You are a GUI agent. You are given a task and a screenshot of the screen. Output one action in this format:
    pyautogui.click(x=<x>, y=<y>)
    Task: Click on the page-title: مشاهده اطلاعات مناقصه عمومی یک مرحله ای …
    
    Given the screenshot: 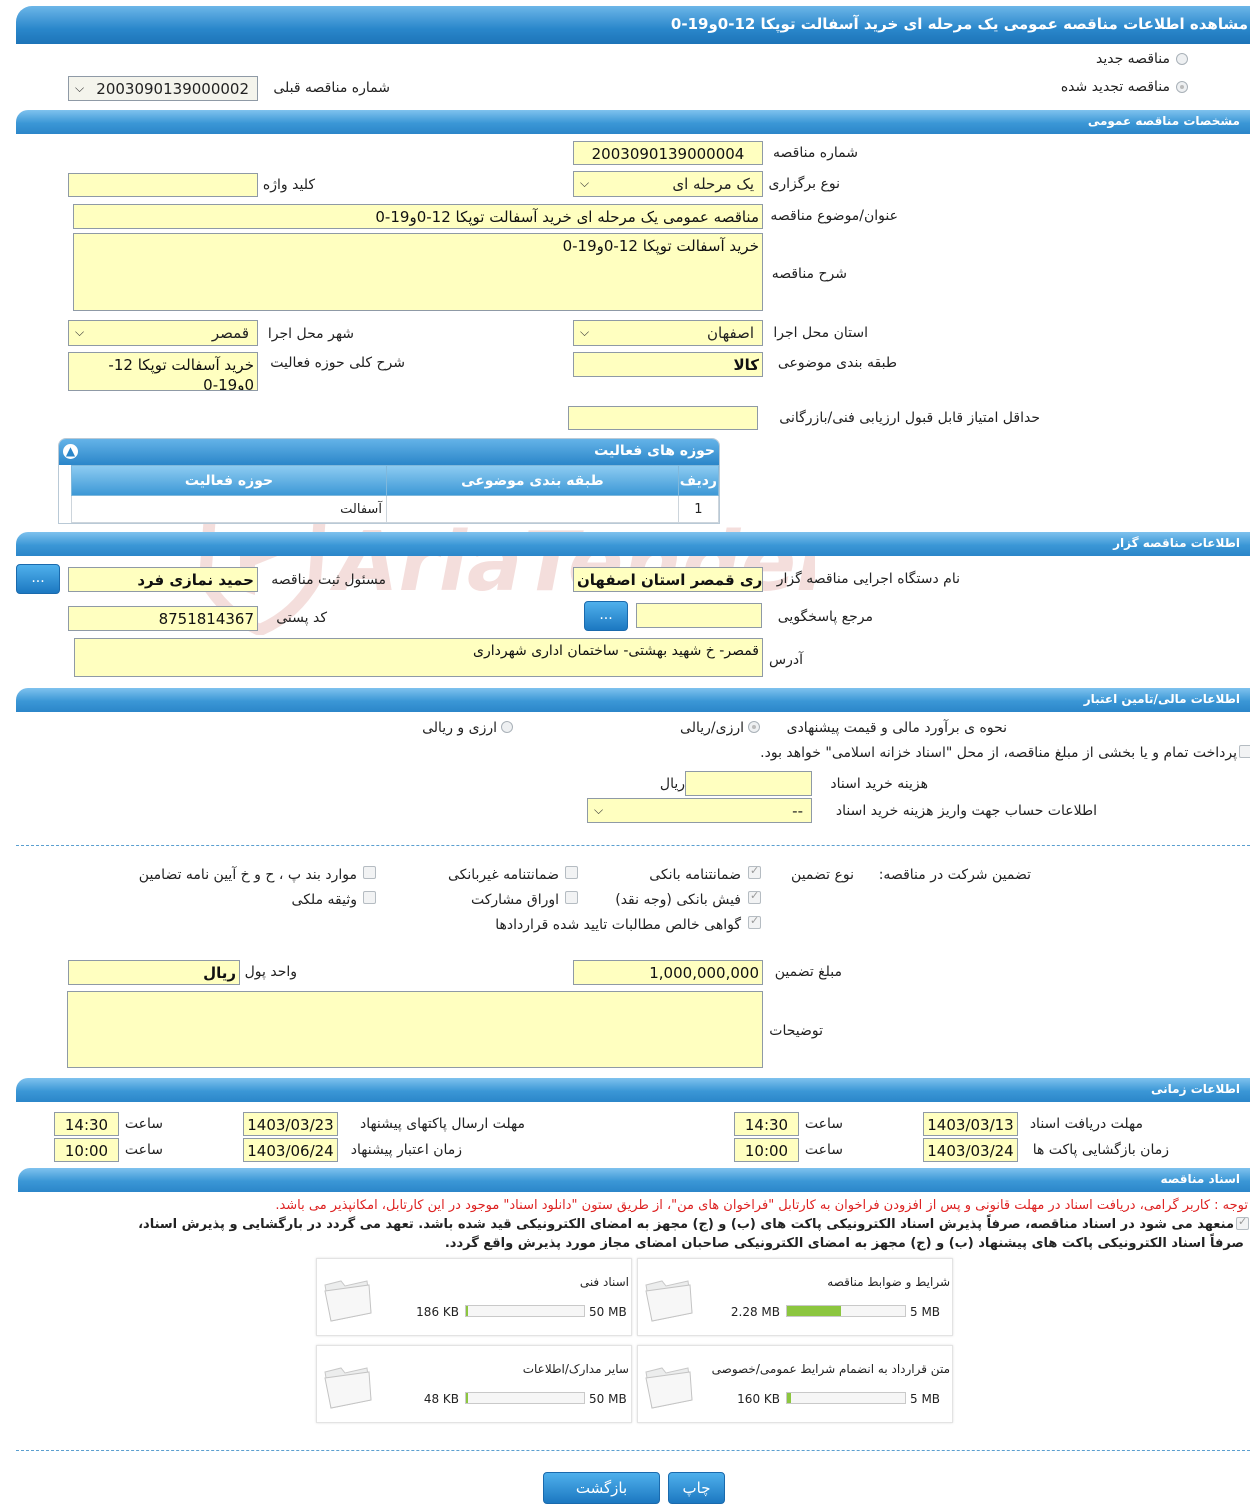 What is the action you would take?
    pyautogui.click(x=959, y=24)
    